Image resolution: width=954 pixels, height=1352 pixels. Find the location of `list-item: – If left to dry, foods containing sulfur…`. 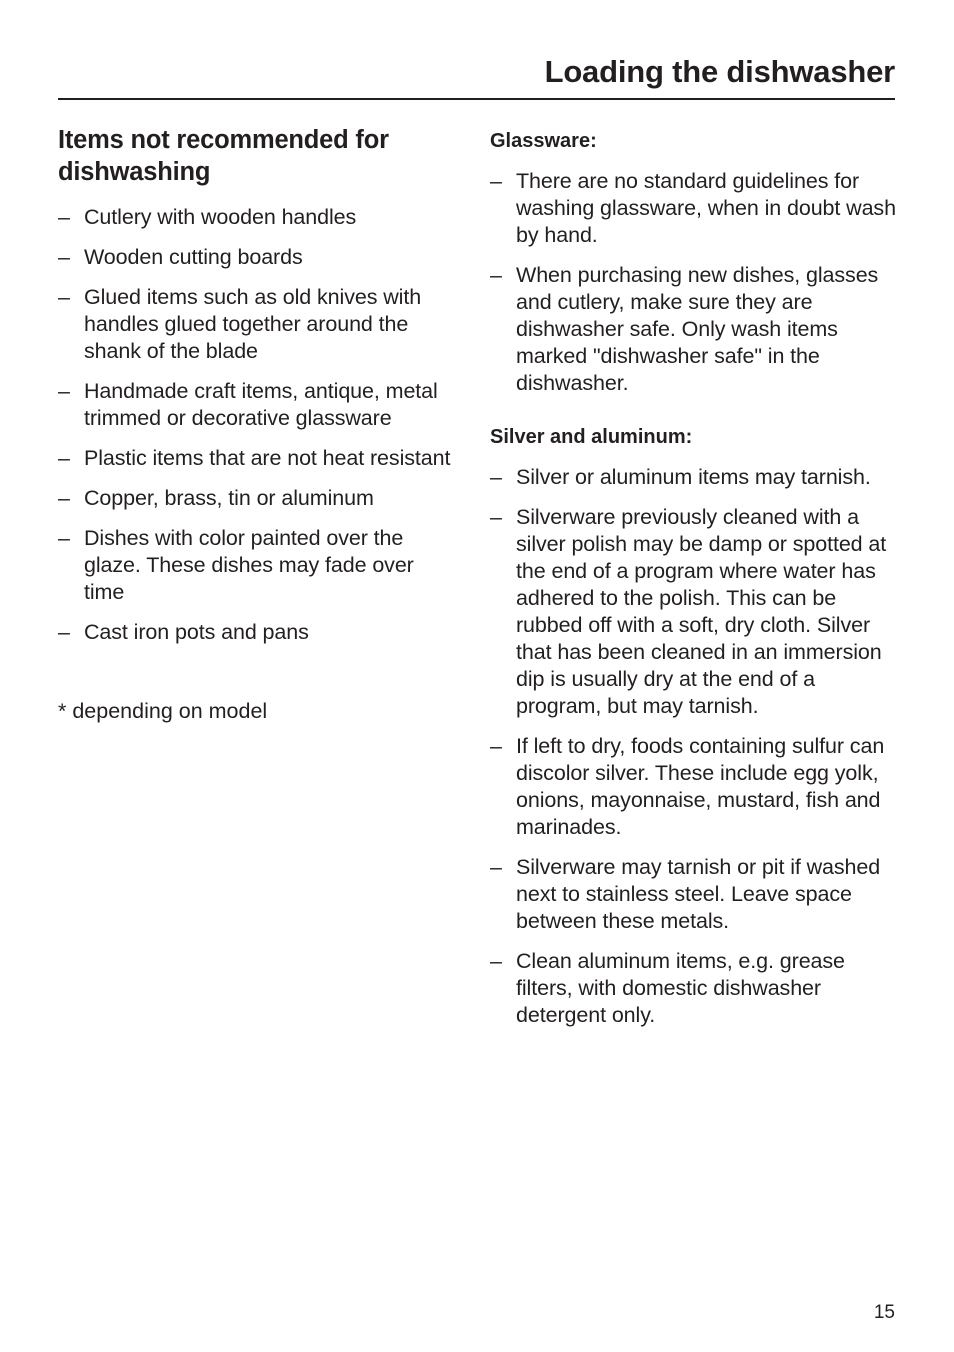

list-item: – If left to dry, foods containing sulfur… is located at coordinates (695, 787).